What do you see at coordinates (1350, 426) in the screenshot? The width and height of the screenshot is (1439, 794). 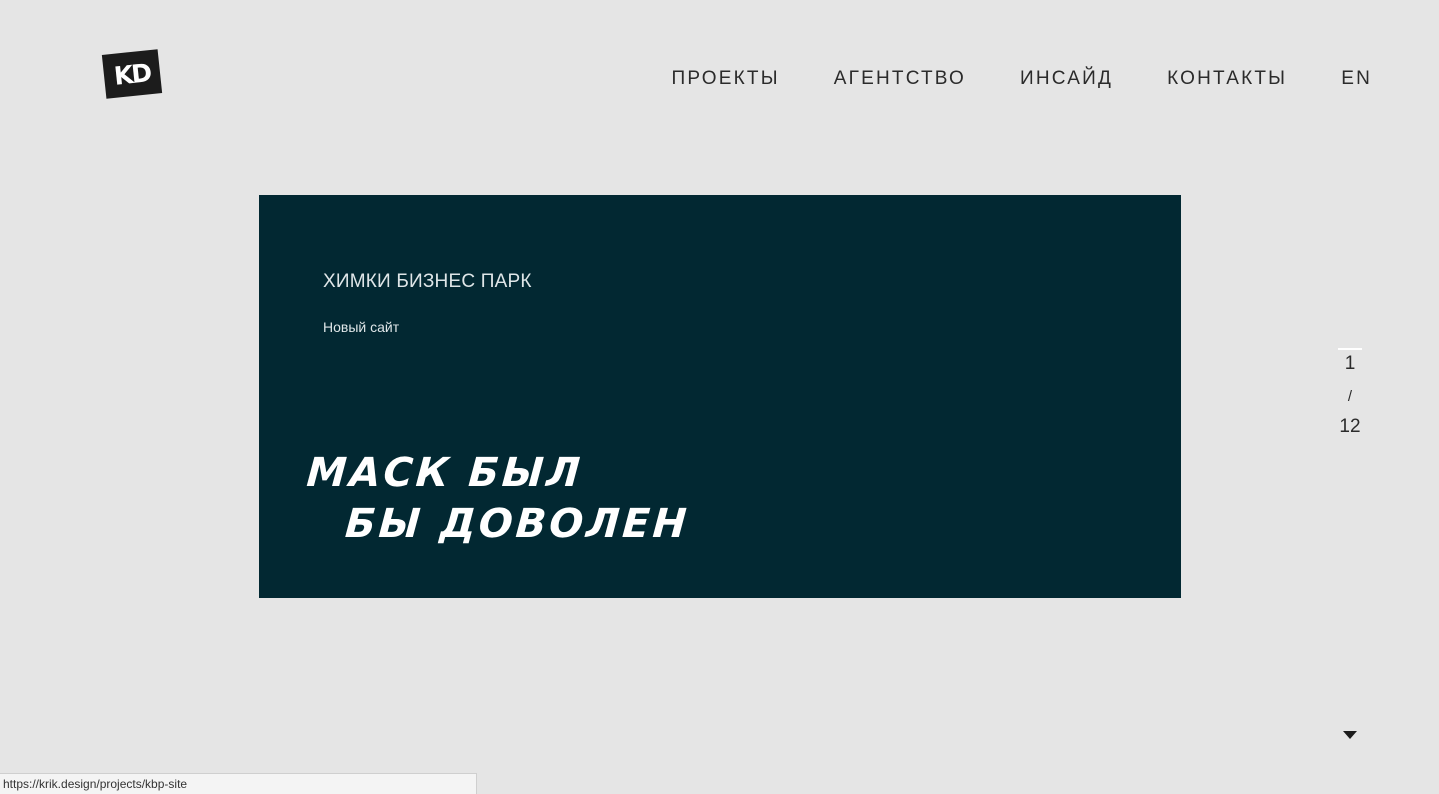 I see `pager-total: 12` at bounding box center [1350, 426].